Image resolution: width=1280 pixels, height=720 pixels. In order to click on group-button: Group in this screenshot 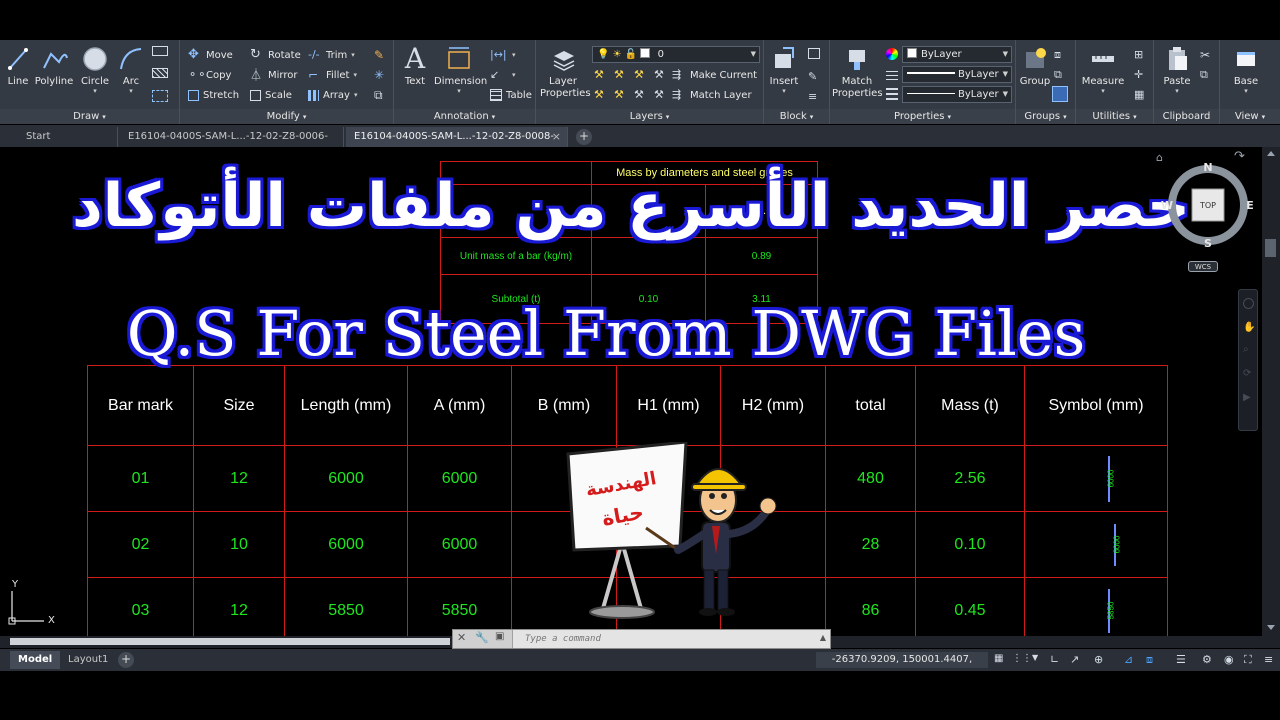, I will do `click(1035, 65)`.